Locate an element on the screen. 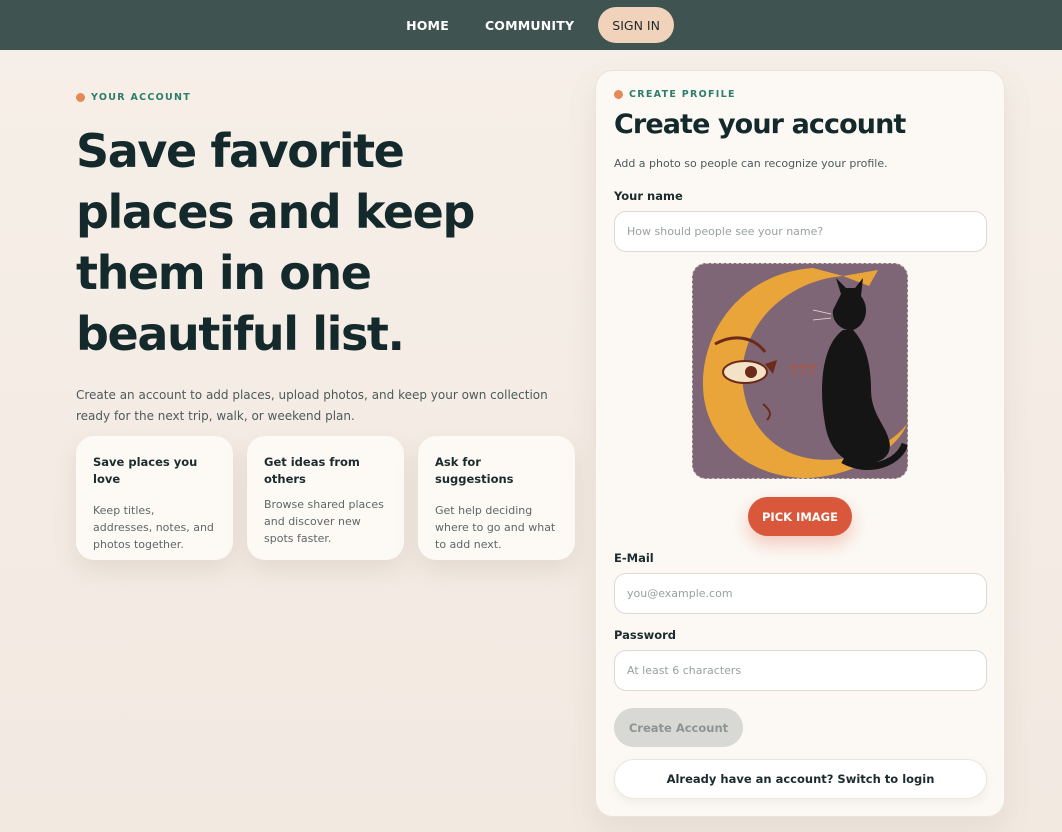 The image size is (1062, 832). feature-card-title: Ask for suggestions is located at coordinates (474, 470).